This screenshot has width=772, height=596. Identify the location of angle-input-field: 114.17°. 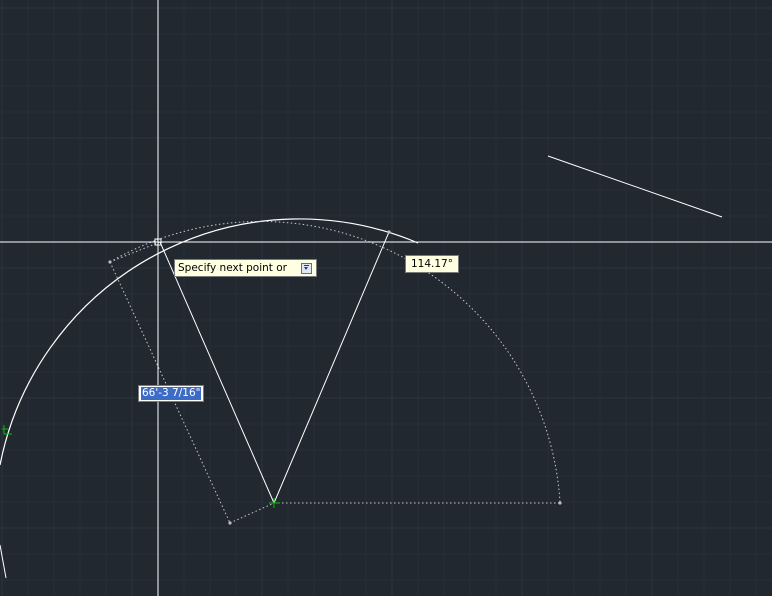
(432, 264).